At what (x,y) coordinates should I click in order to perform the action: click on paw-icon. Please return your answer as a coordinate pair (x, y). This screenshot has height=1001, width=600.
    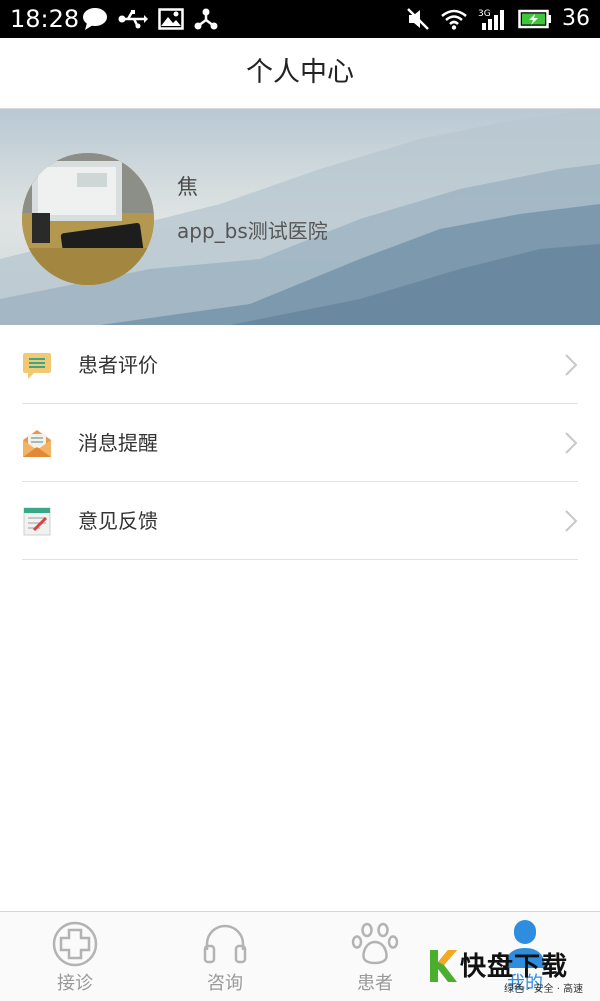
    Looking at the image, I should click on (375, 943).